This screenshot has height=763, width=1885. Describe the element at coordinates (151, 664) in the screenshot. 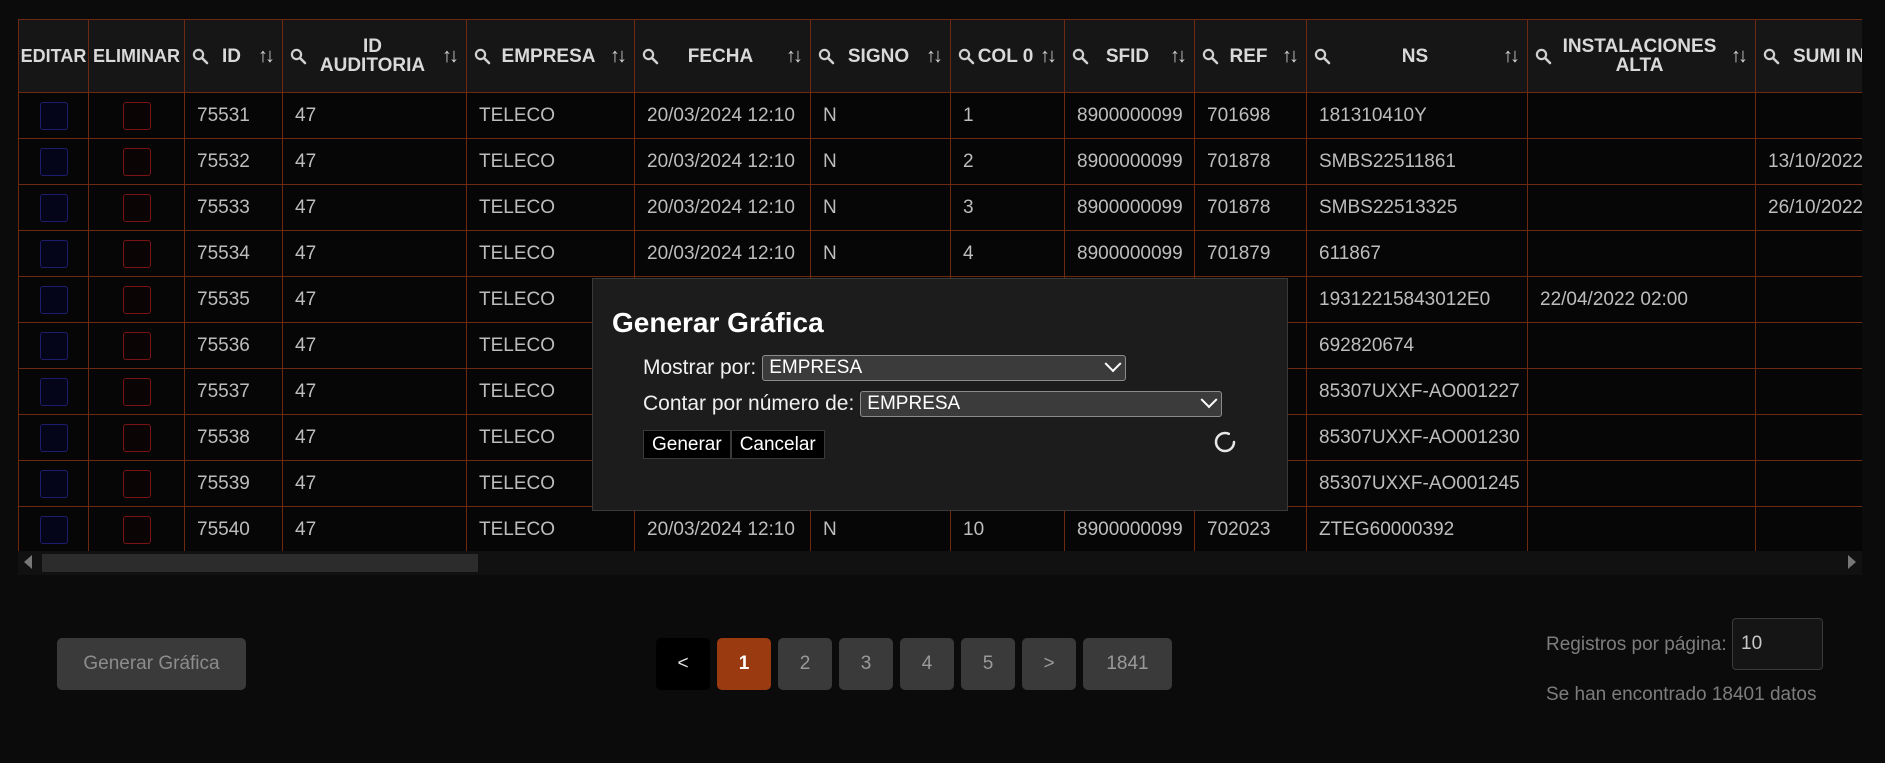

I see `generate-chart-button: Generar Gráfica` at that location.